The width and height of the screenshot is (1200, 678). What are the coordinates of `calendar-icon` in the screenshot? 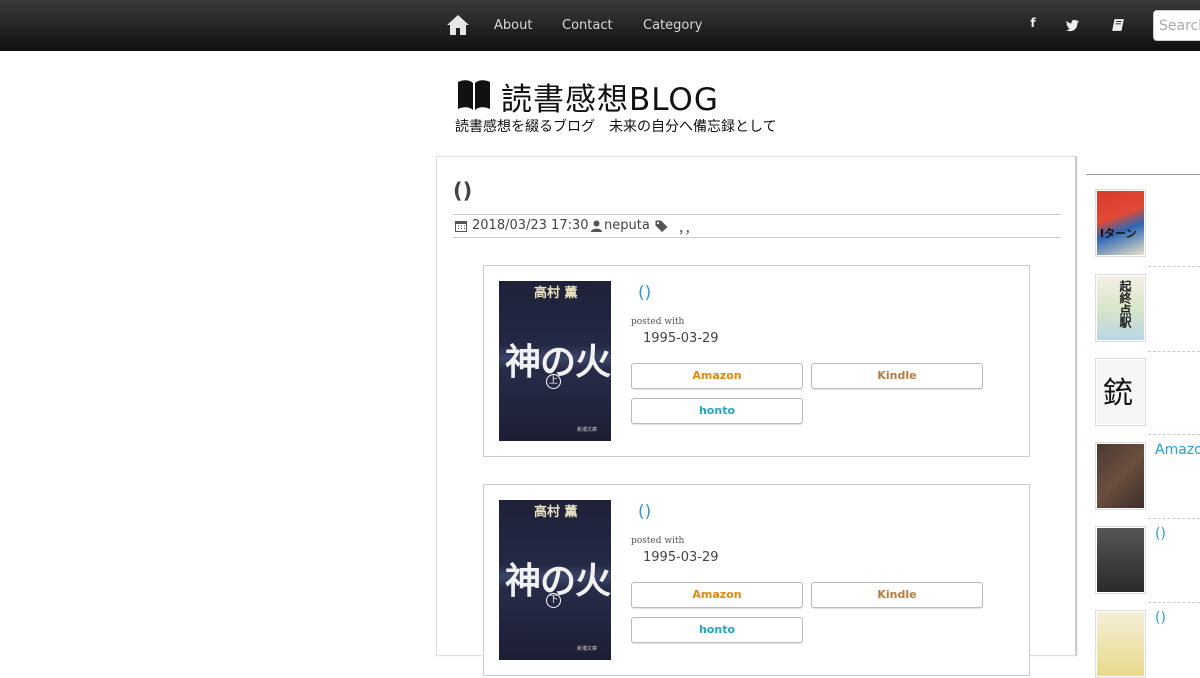 It's located at (461, 226).